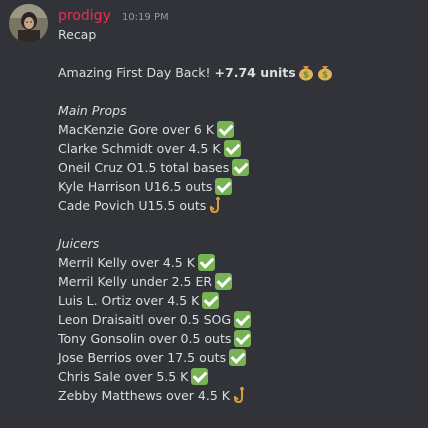 This screenshot has height=428, width=428. Describe the element at coordinates (144, 167) in the screenshot. I see `pick-text: Oneil Cruz O1.5 total bases` at that location.